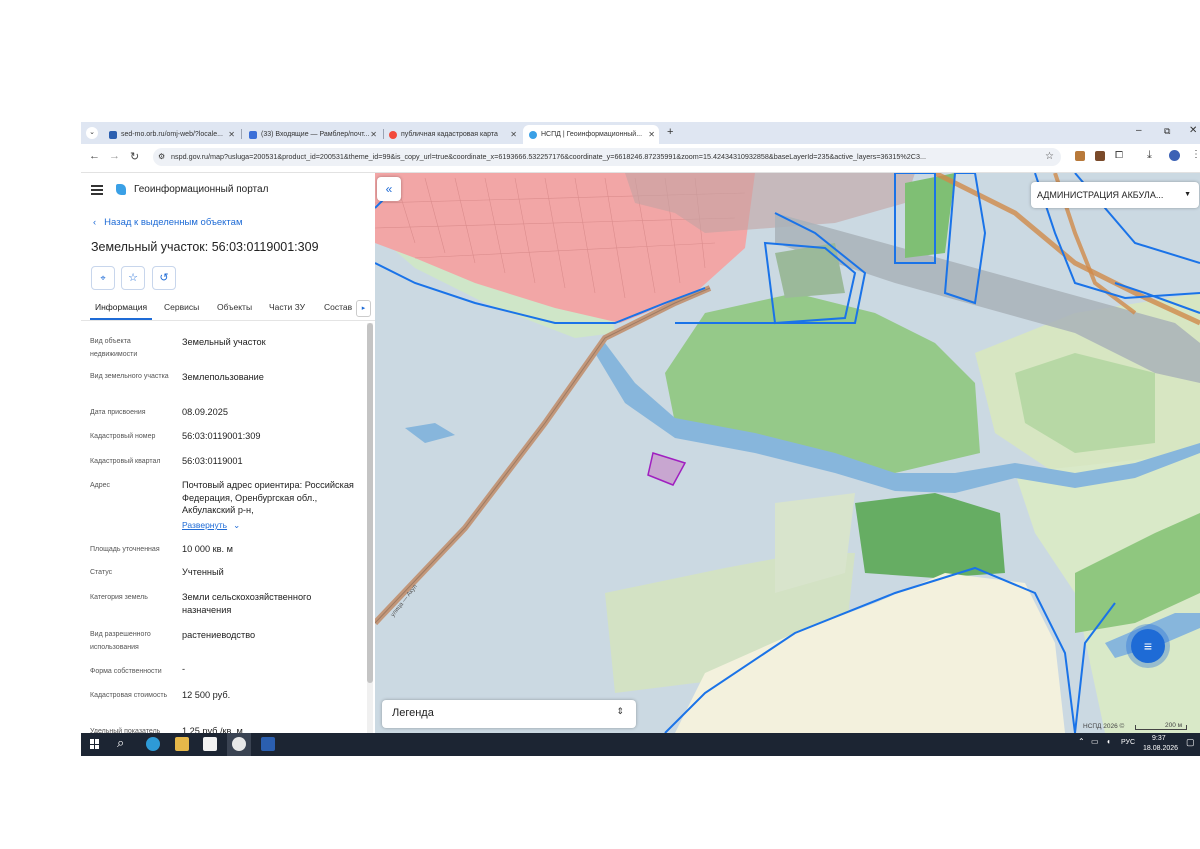 This screenshot has width=1200, height=849. What do you see at coordinates (533, 134) in the screenshot?
I see `nspd-icon` at bounding box center [533, 134].